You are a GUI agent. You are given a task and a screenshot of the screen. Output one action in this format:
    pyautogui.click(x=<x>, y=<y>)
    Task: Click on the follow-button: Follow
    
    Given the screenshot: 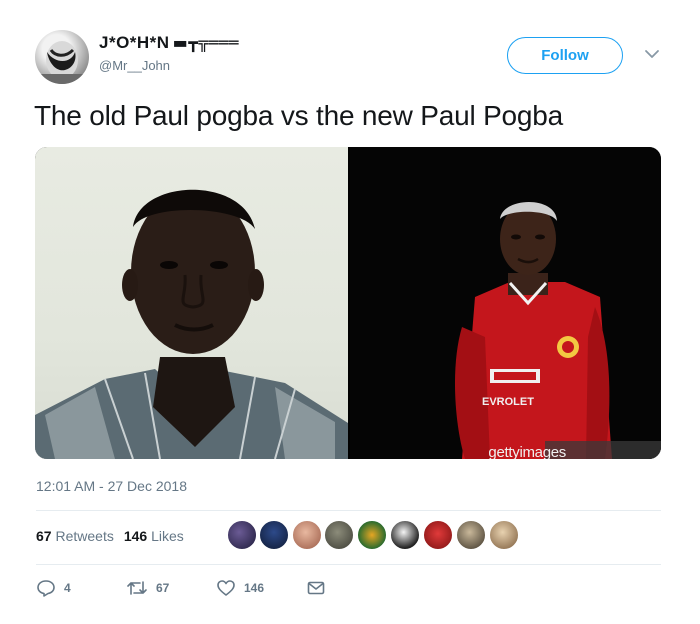 What is the action you would take?
    pyautogui.click(x=565, y=55)
    